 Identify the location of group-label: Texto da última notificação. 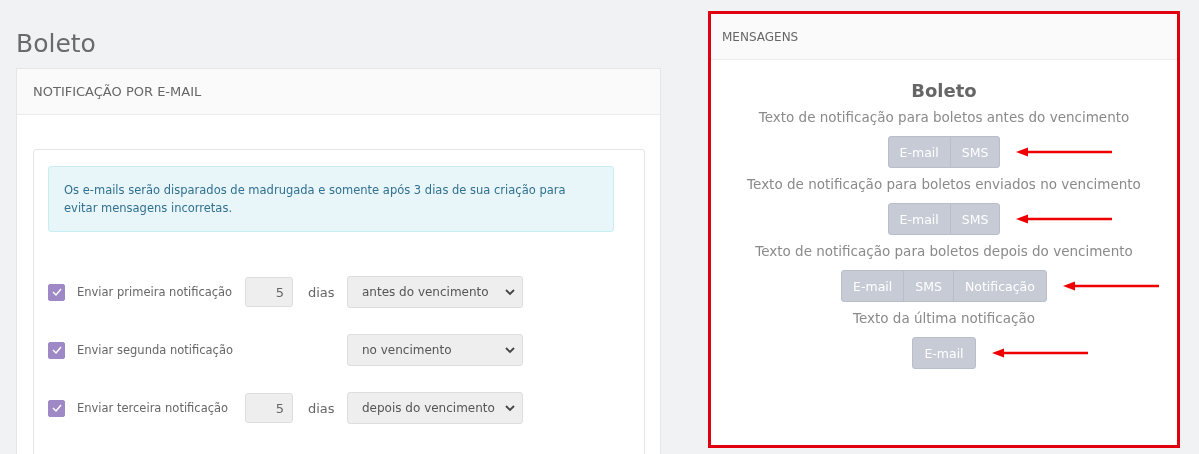
(944, 318).